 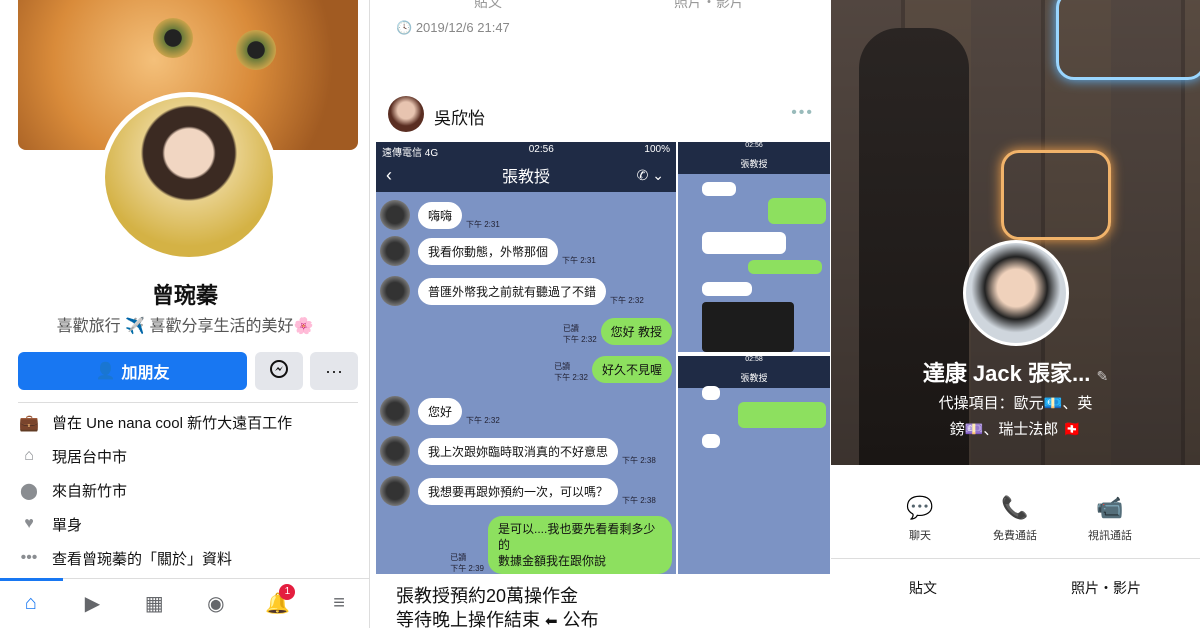 I want to click on info-current-city: ⌂ 現居台中市, so click(x=72, y=456).